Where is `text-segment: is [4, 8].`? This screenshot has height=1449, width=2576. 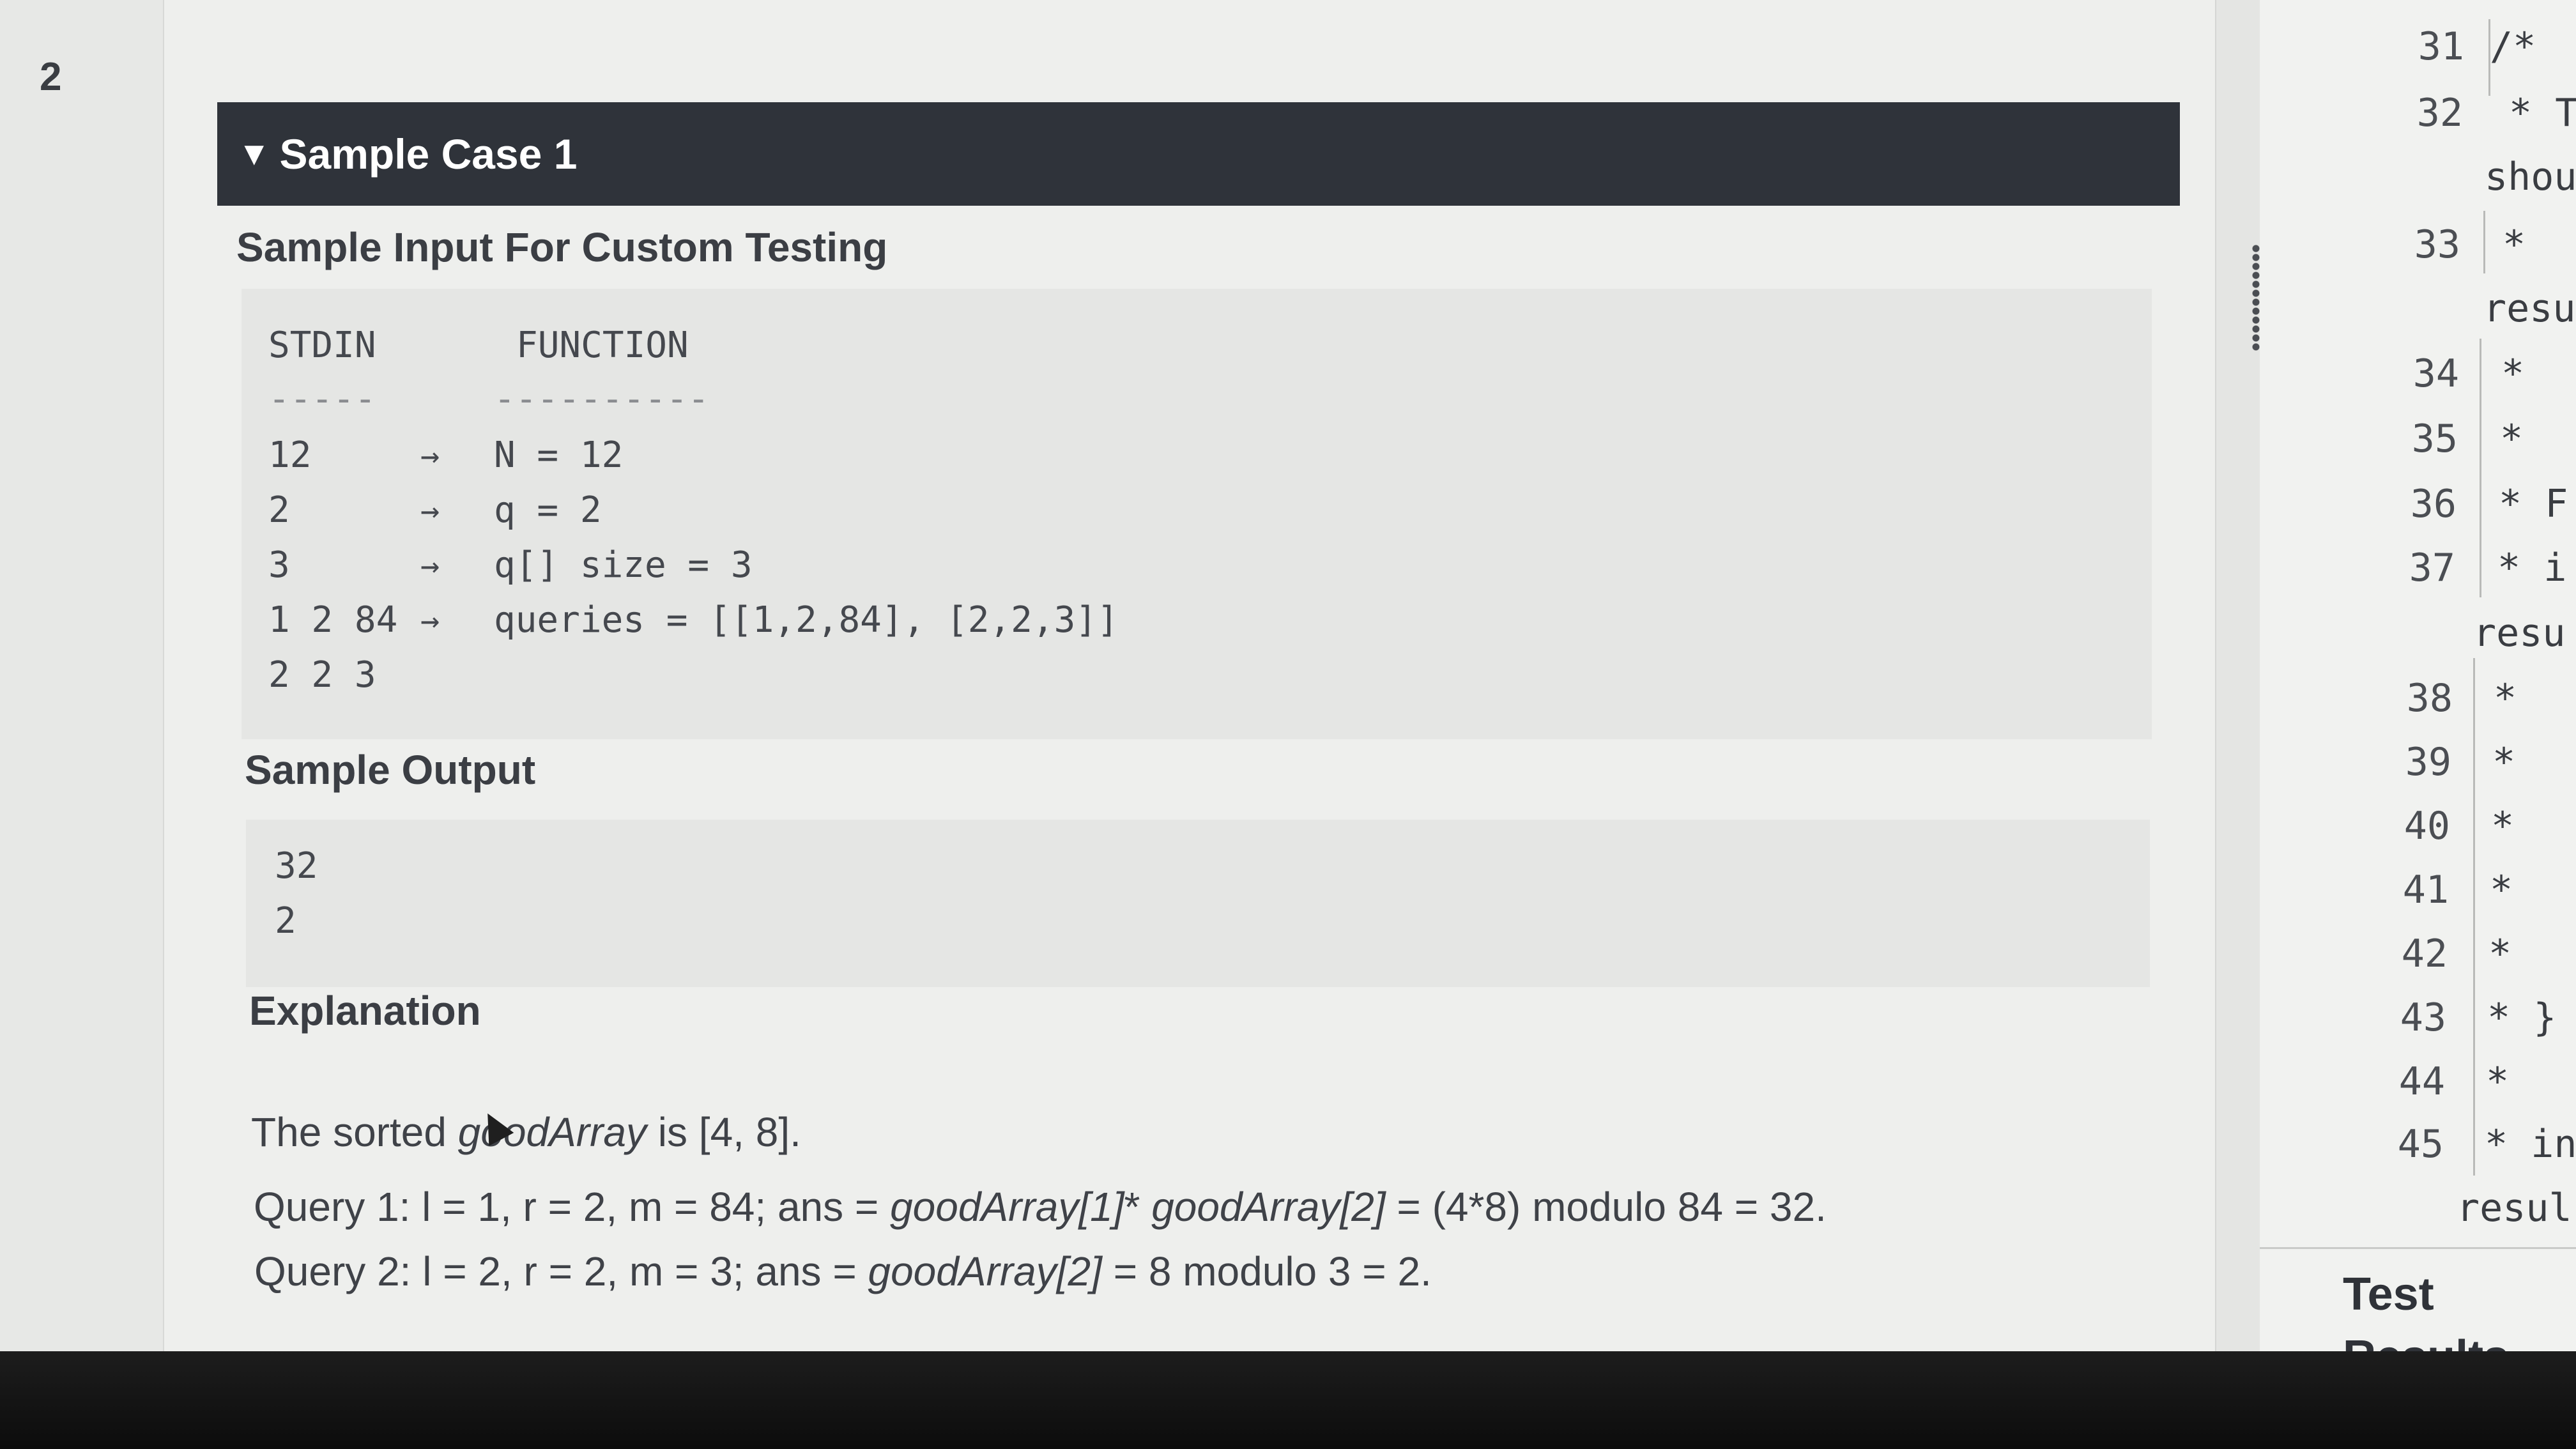 text-segment: is [4, 8]. is located at coordinates (724, 1132).